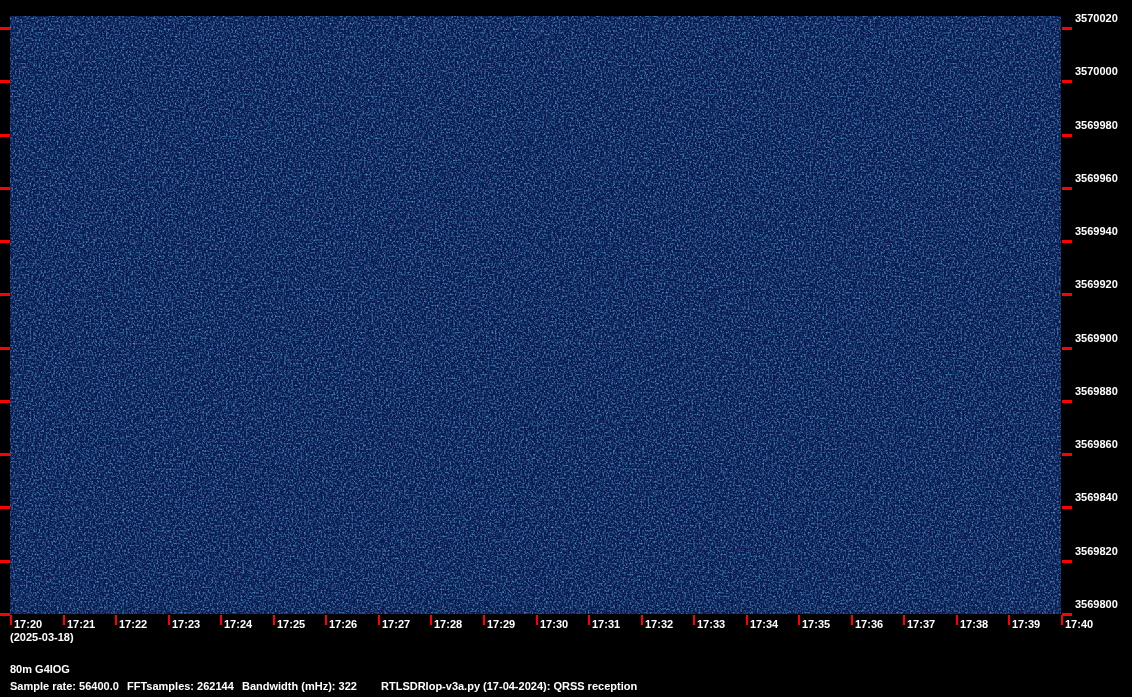 The width and height of the screenshot is (1132, 697). Describe the element at coordinates (396, 624) in the screenshot. I see `time-label: 17:27` at that location.